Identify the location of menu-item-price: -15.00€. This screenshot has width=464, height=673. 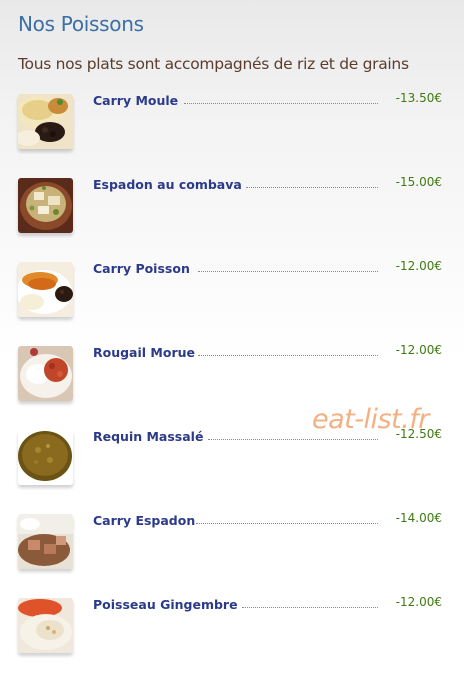
(418, 182).